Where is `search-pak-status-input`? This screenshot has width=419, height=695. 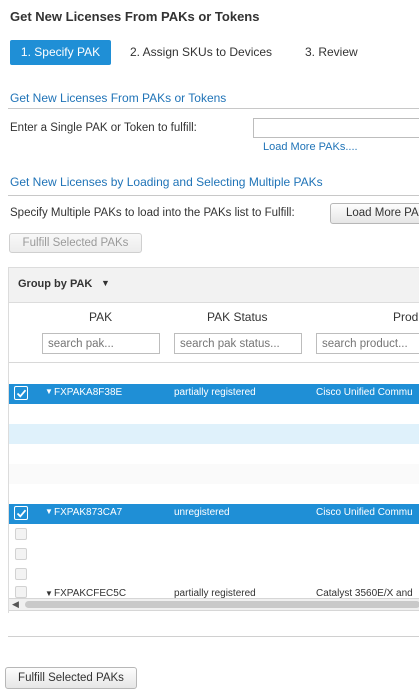 search-pak-status-input is located at coordinates (238, 343).